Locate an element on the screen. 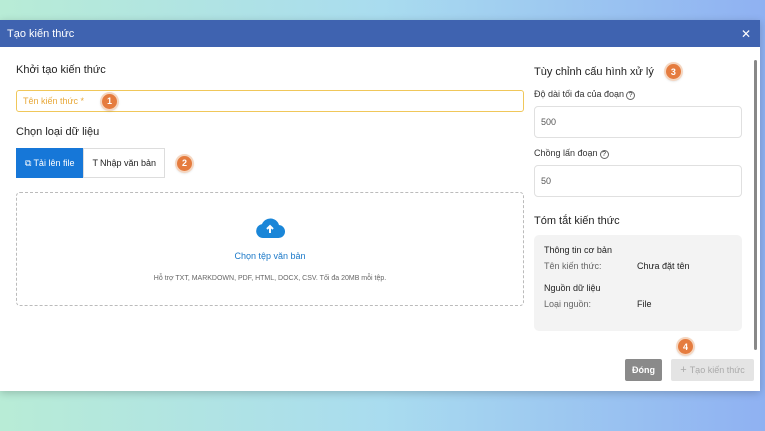  chunk-size-label: Độ dài tối đa của đoạn is located at coordinates (579, 94).